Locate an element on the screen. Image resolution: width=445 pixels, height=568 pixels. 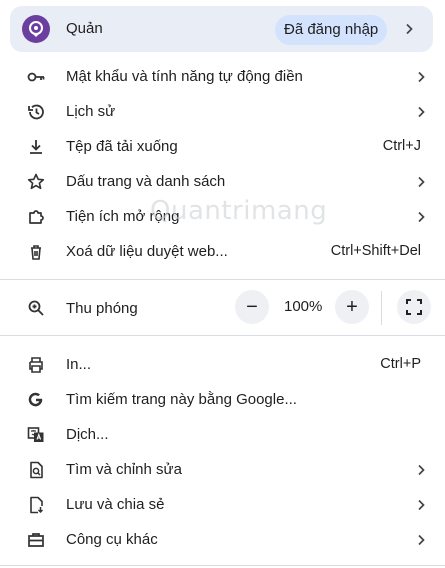
download-icon is located at coordinates (36, 147).